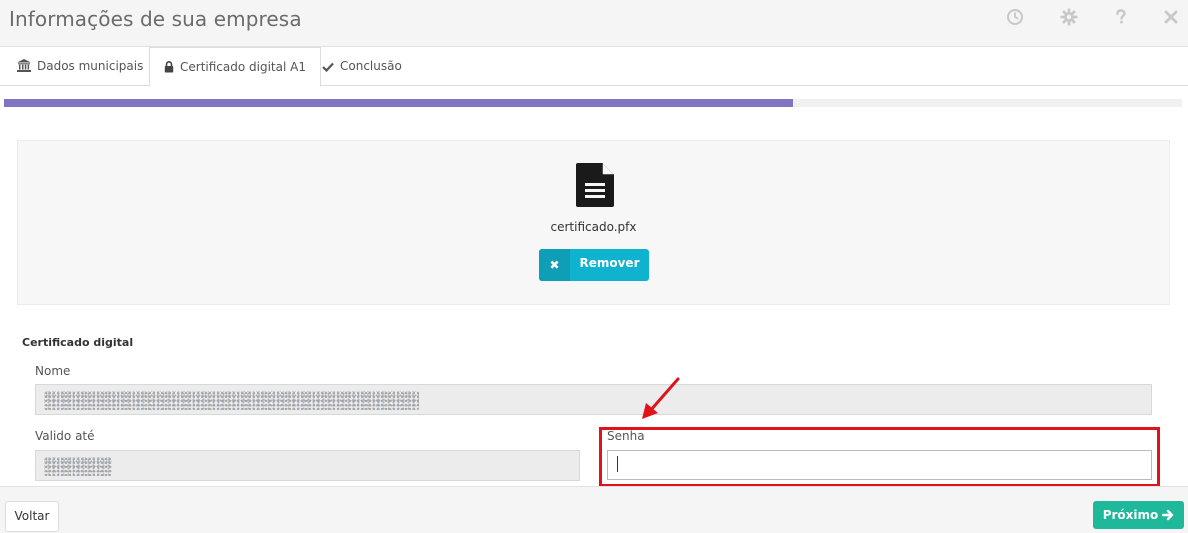 The height and width of the screenshot is (533, 1188). I want to click on section-title: Certificado digital, so click(78, 342).